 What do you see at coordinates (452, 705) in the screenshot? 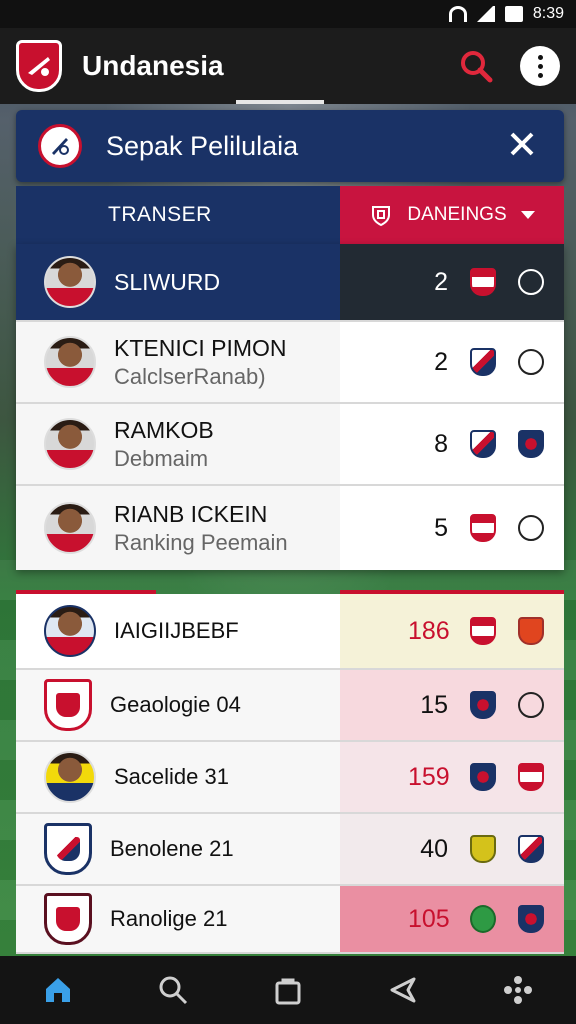
I see `club-stats: 15` at bounding box center [452, 705].